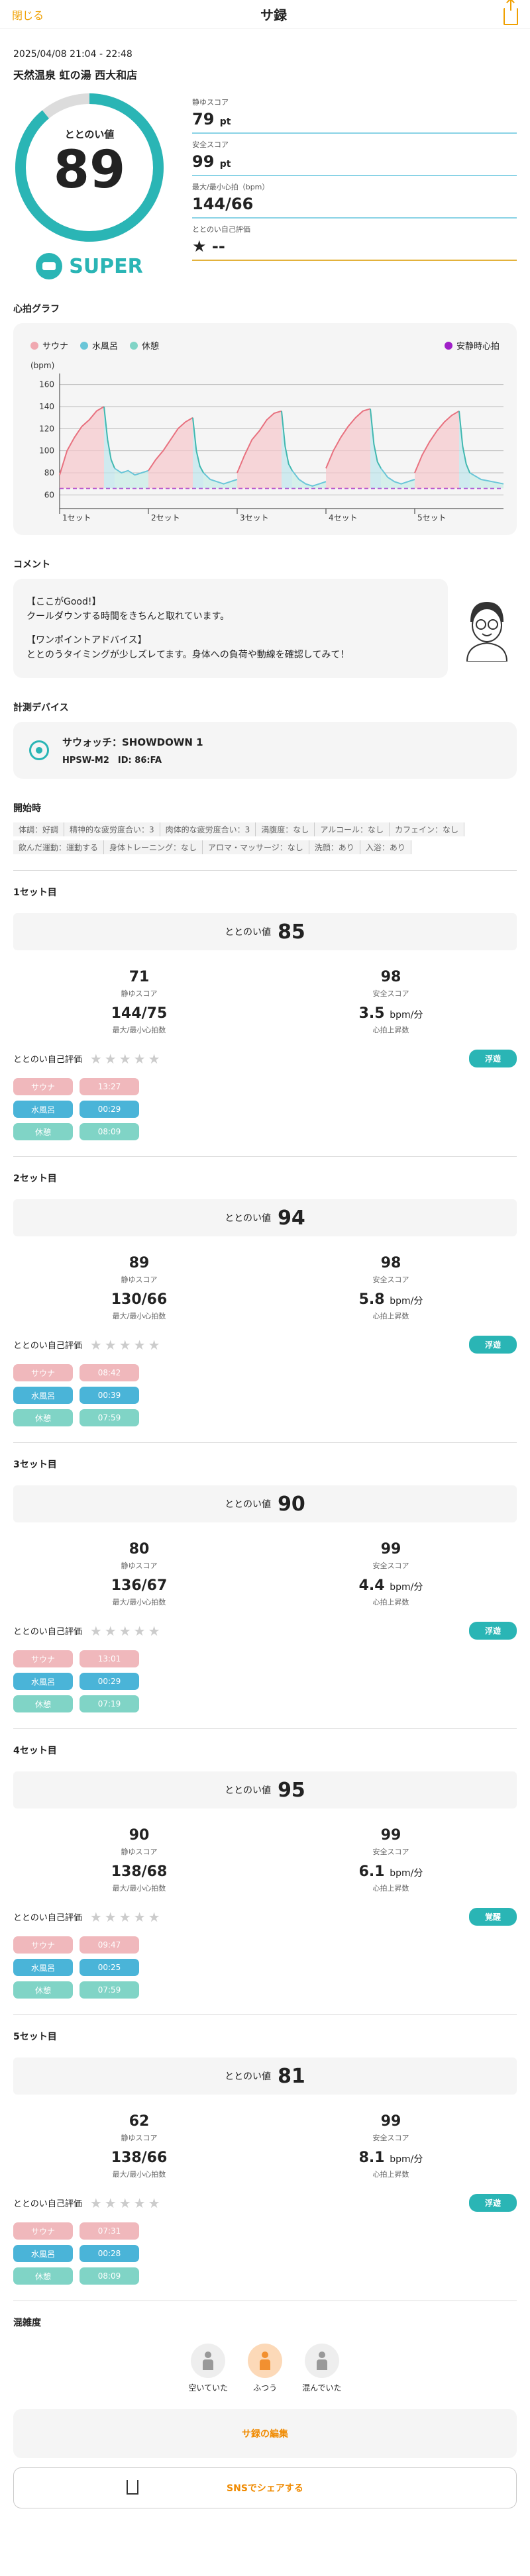 The width and height of the screenshot is (530, 2576). Describe the element at coordinates (46, 406) in the screenshot. I see `y-tick-label: 140` at that location.